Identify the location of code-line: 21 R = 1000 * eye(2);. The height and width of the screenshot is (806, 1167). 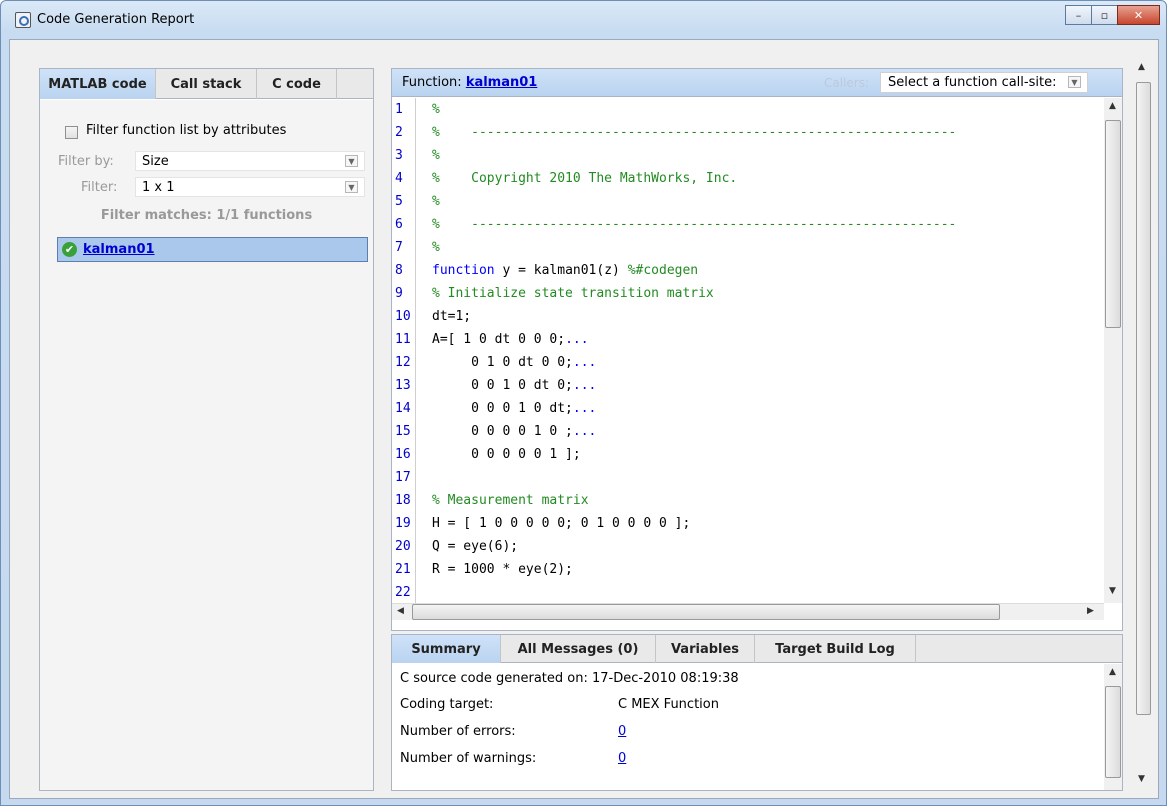
(748, 569).